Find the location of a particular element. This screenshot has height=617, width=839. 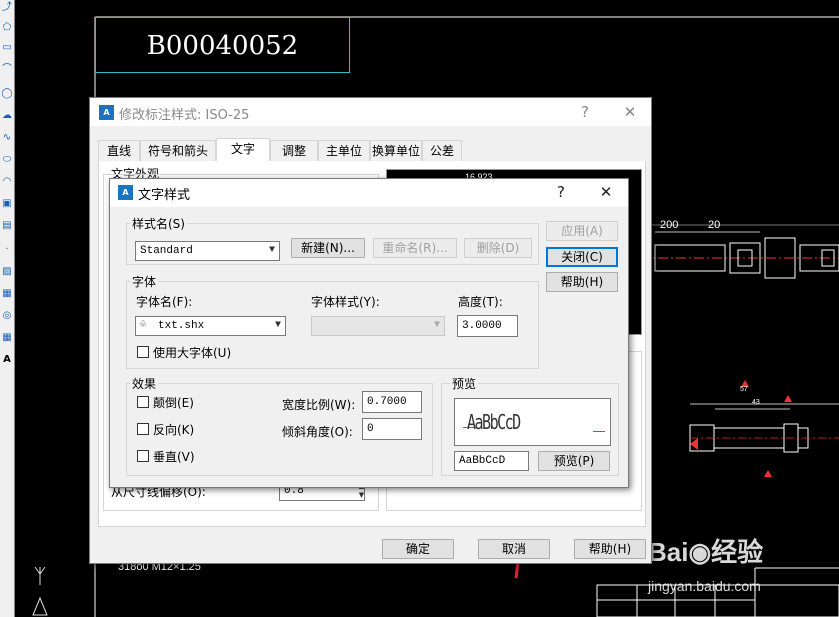

apply-button: 应用(A) is located at coordinates (582, 231).